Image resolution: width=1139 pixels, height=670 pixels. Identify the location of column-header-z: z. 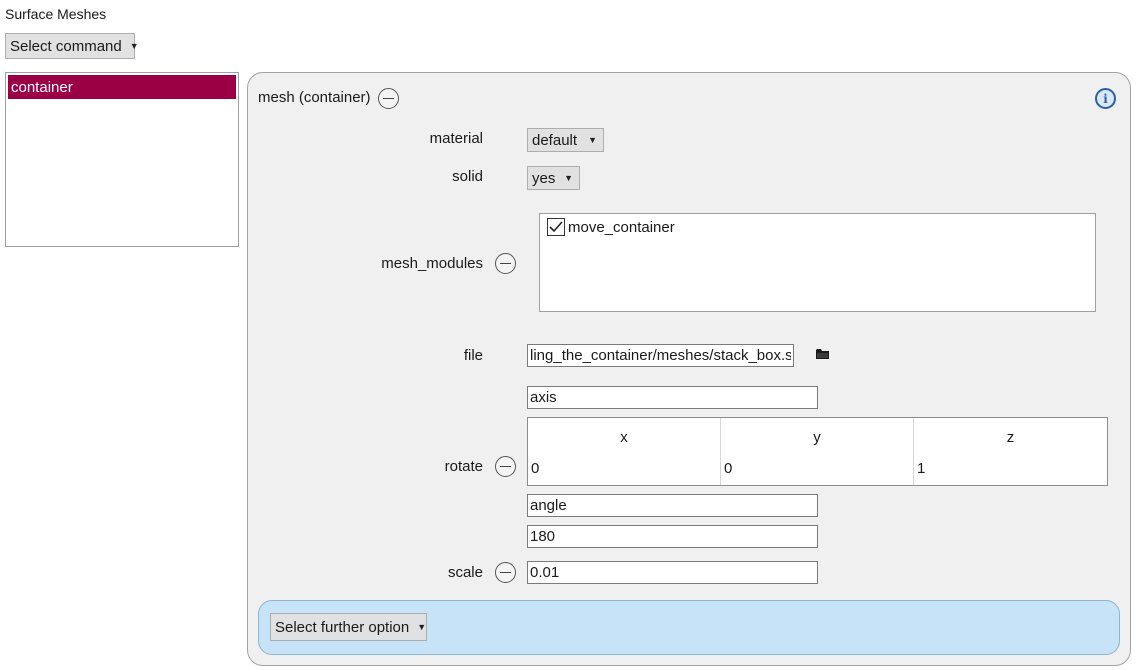
(1010, 437).